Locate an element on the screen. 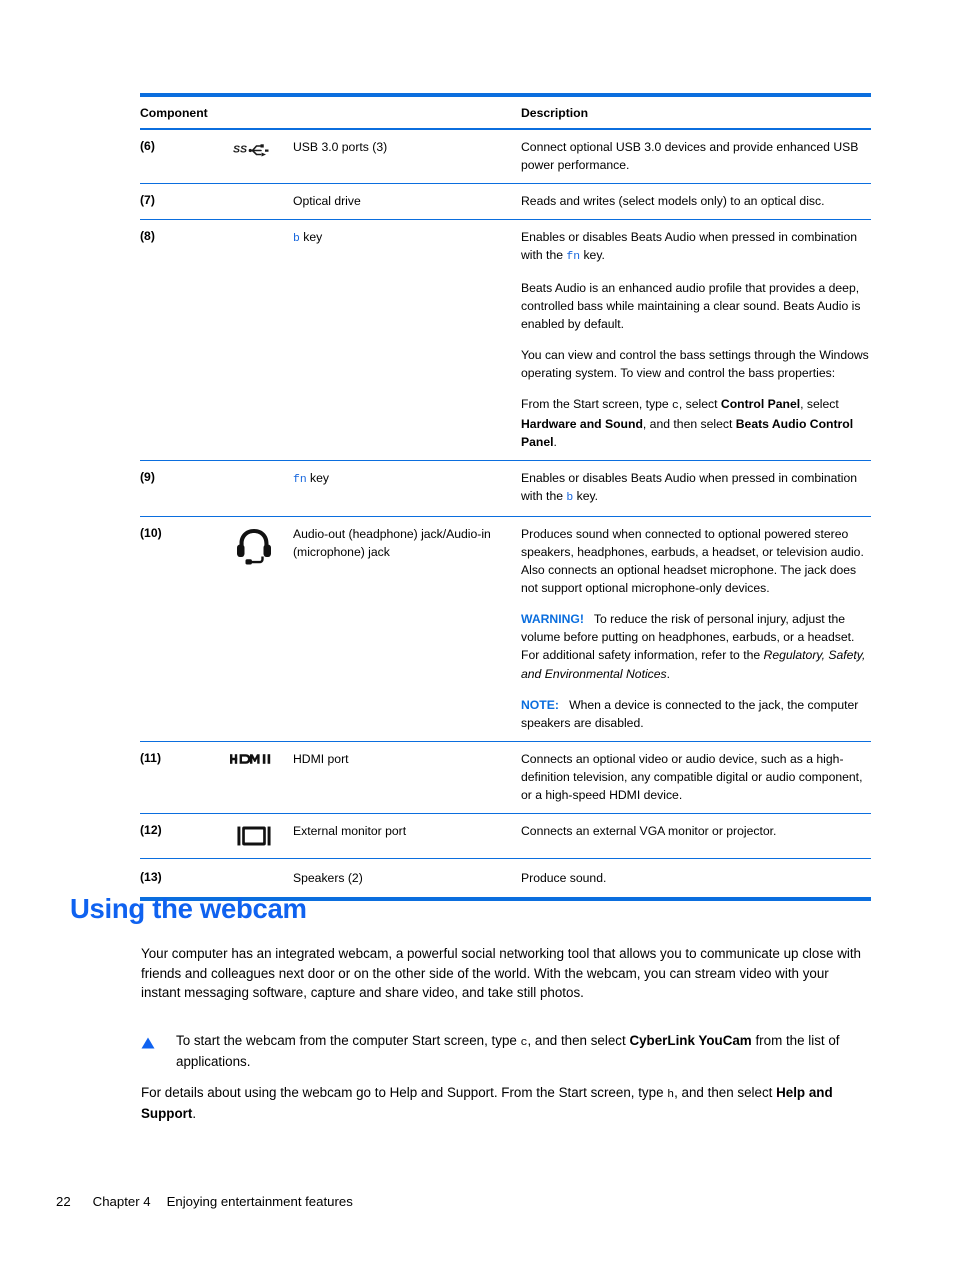 This screenshot has width=954, height=1270. component-name: Speakers (2) is located at coordinates (328, 877).